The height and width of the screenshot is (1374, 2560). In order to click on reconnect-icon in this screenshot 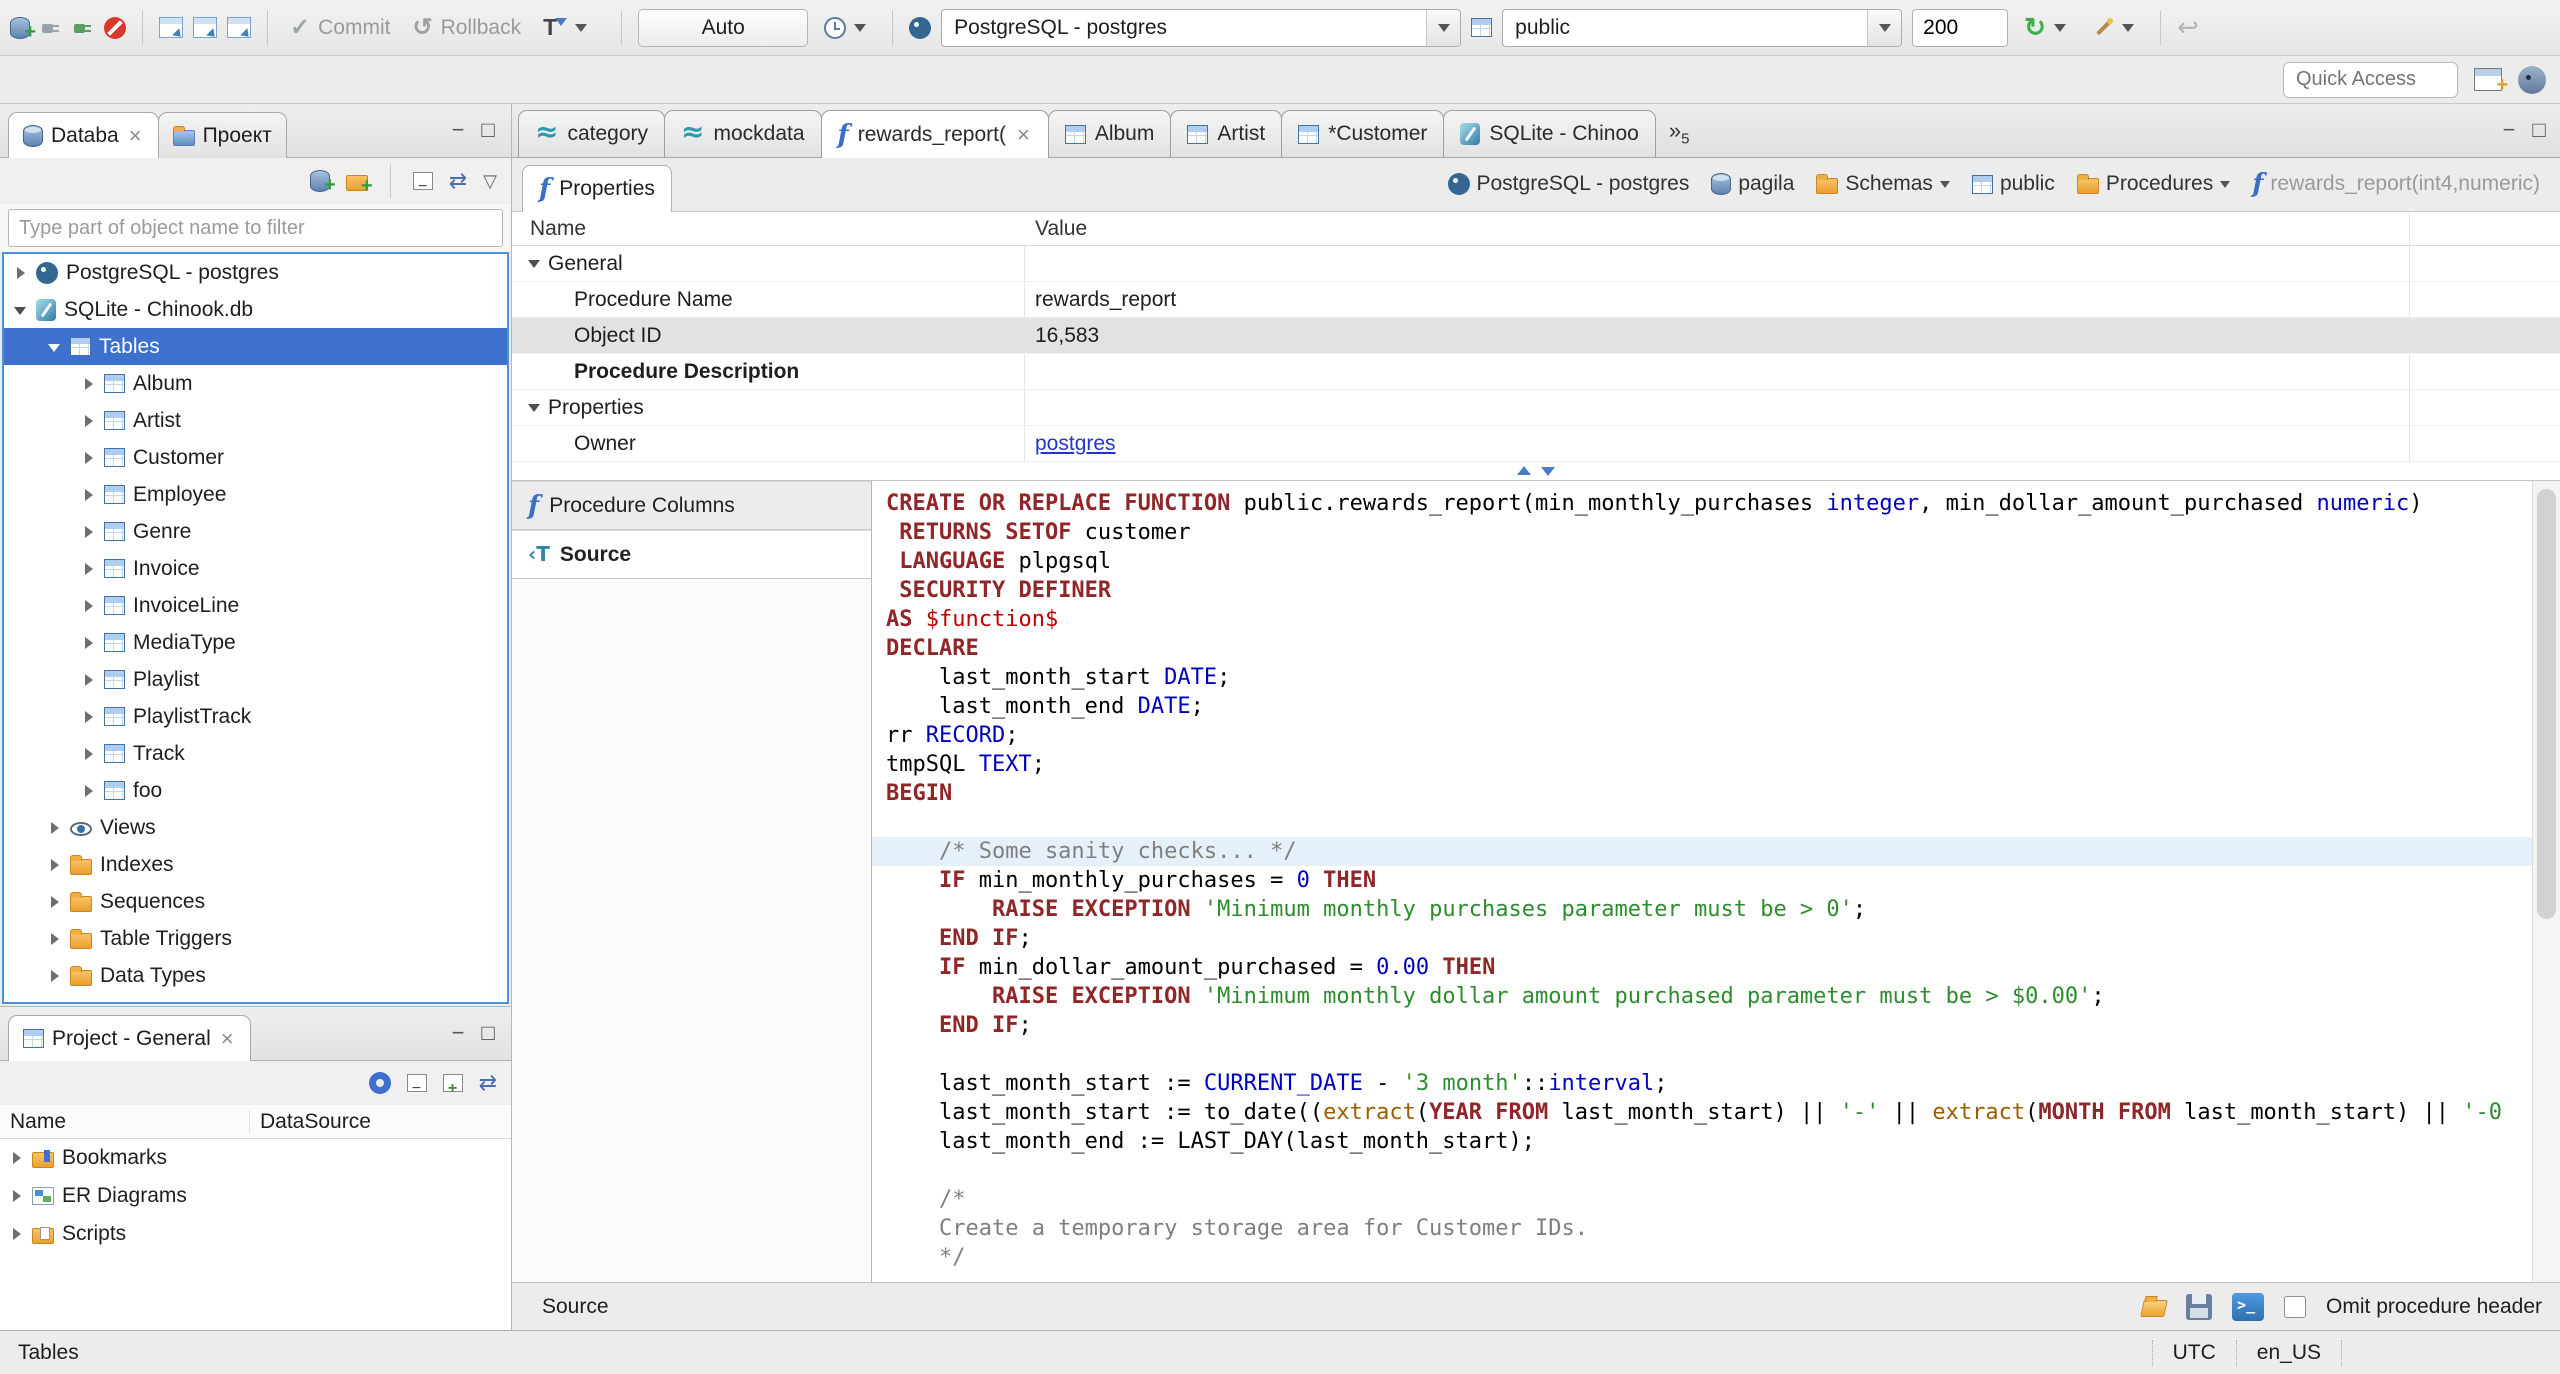, I will do `click(83, 28)`.